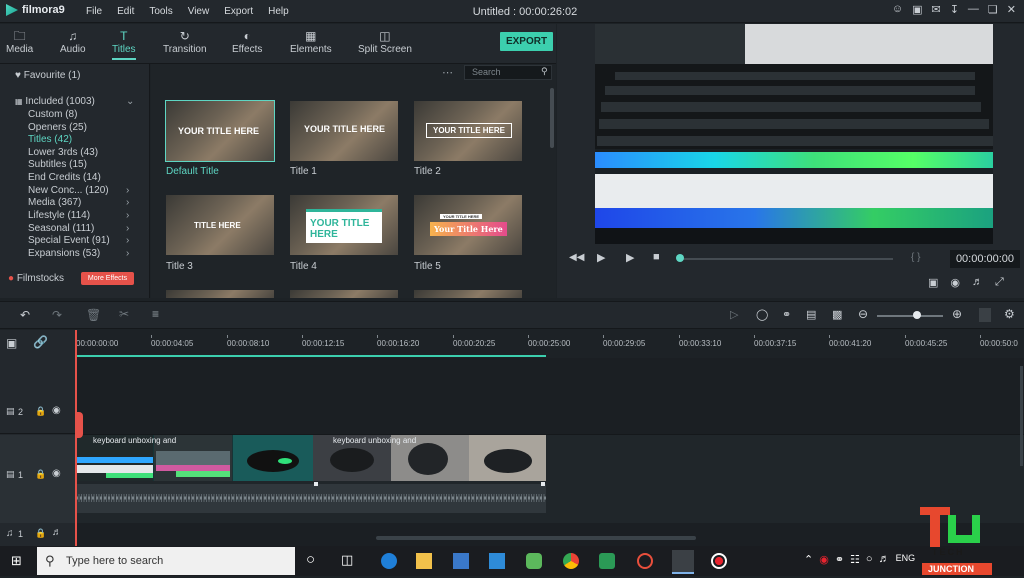  What do you see at coordinates (47, 75) in the screenshot?
I see `sidebar-item-favourite: ♥ Favourite (1)` at bounding box center [47, 75].